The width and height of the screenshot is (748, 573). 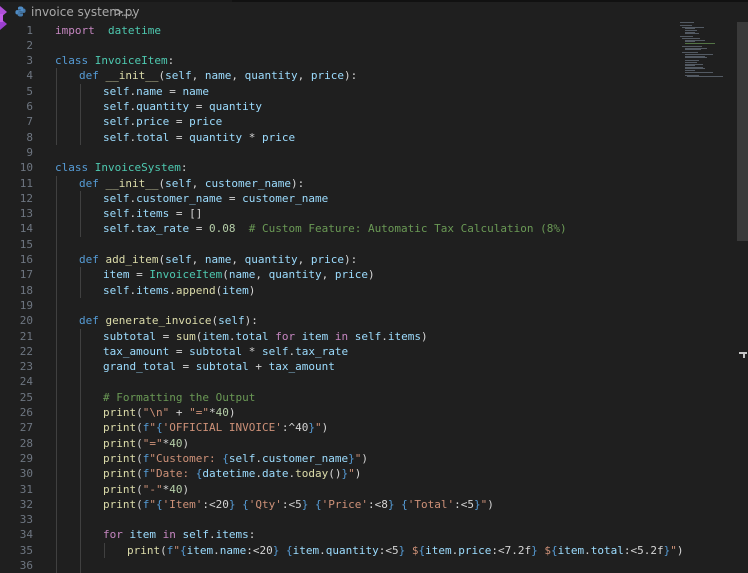 What do you see at coordinates (340, 351) in the screenshot?
I see `code-line: 22 tax_amount = subtotal * self.tax_rate` at bounding box center [340, 351].